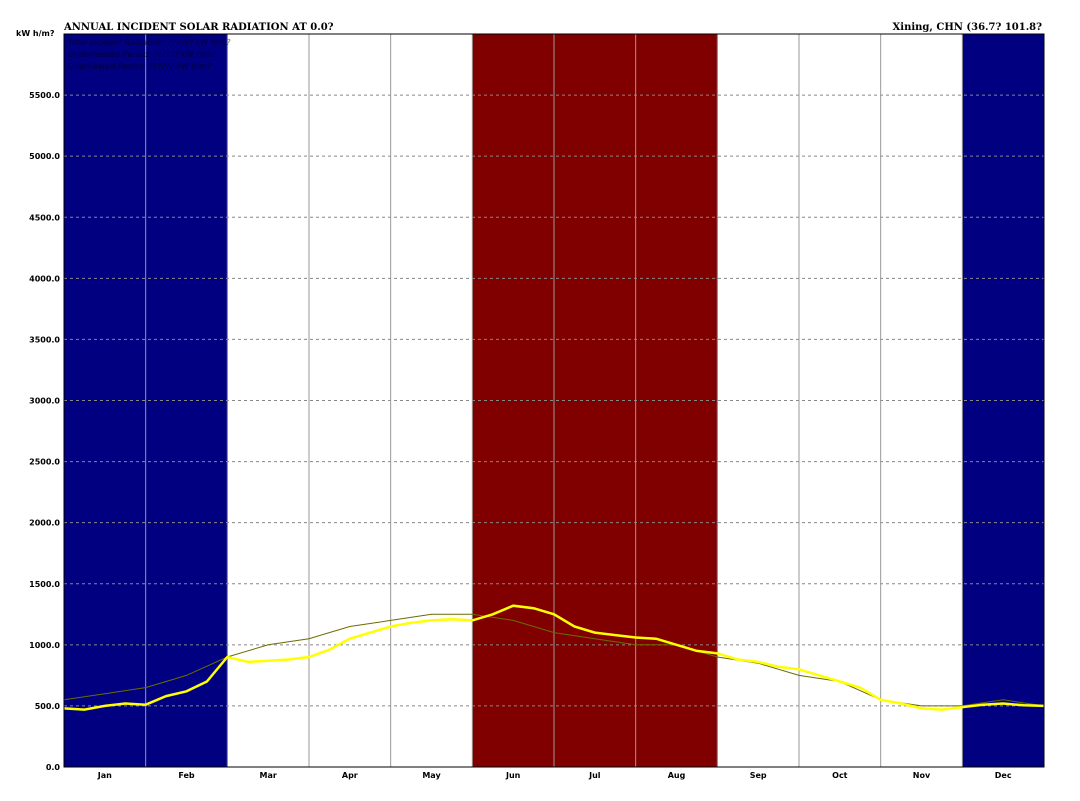  What do you see at coordinates (431, 775) in the screenshot?
I see `x-tick-label: May` at bounding box center [431, 775].